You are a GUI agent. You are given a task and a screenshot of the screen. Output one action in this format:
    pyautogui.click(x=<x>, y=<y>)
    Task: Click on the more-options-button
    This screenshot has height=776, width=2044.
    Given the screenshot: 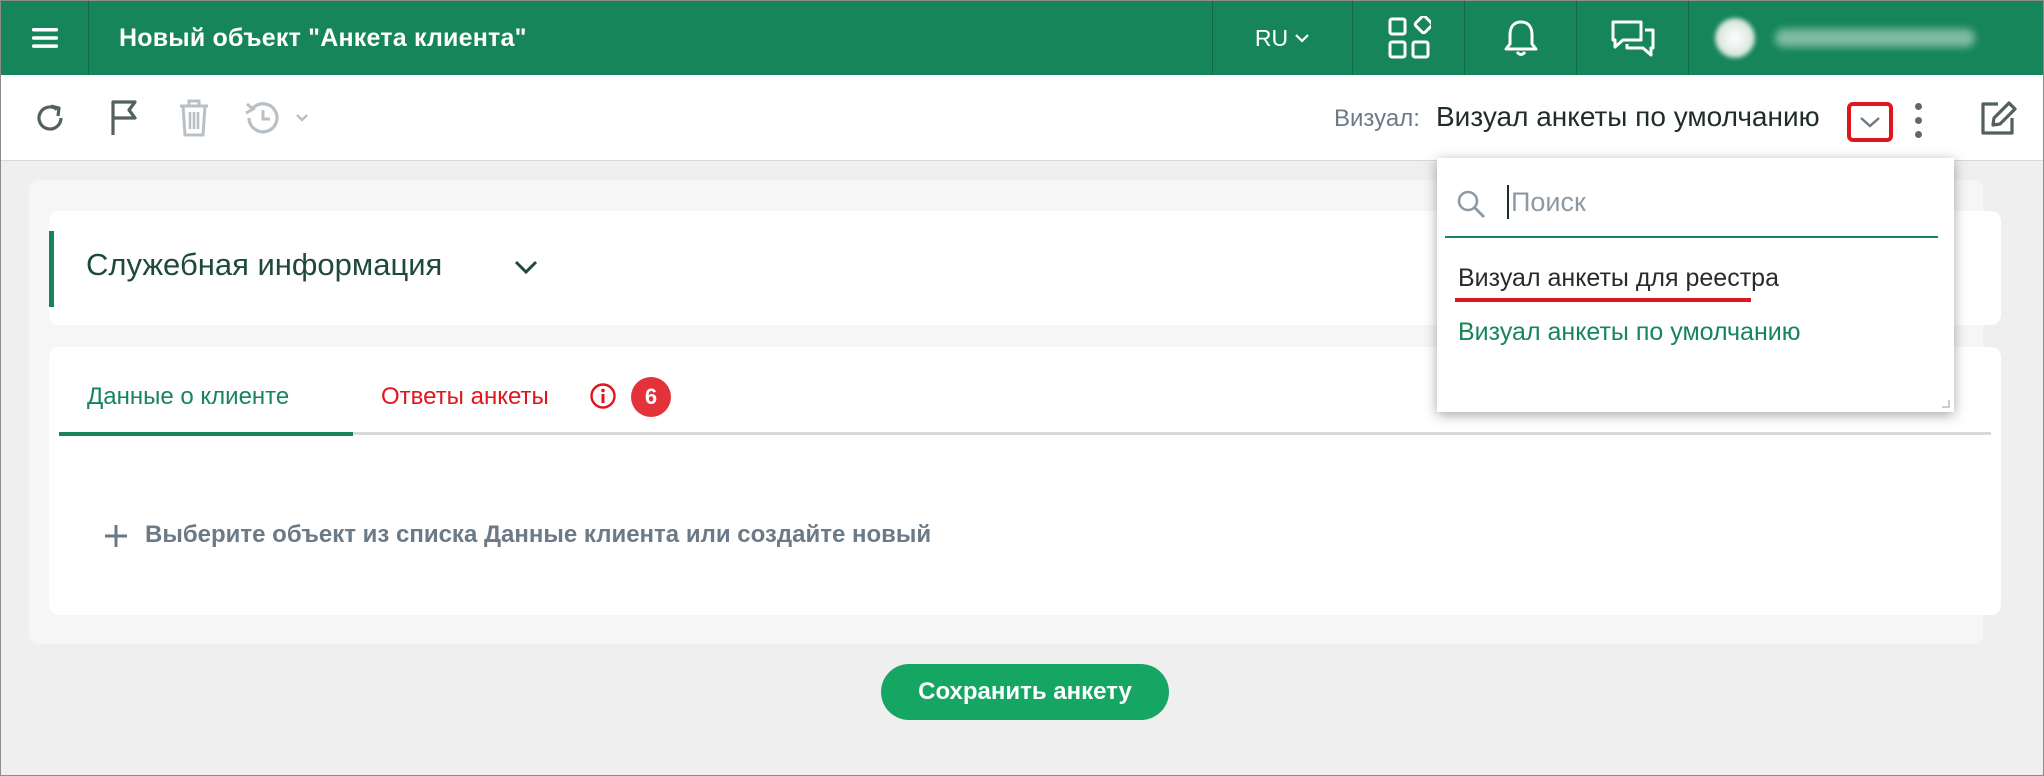 What is the action you would take?
    pyautogui.click(x=1918, y=120)
    